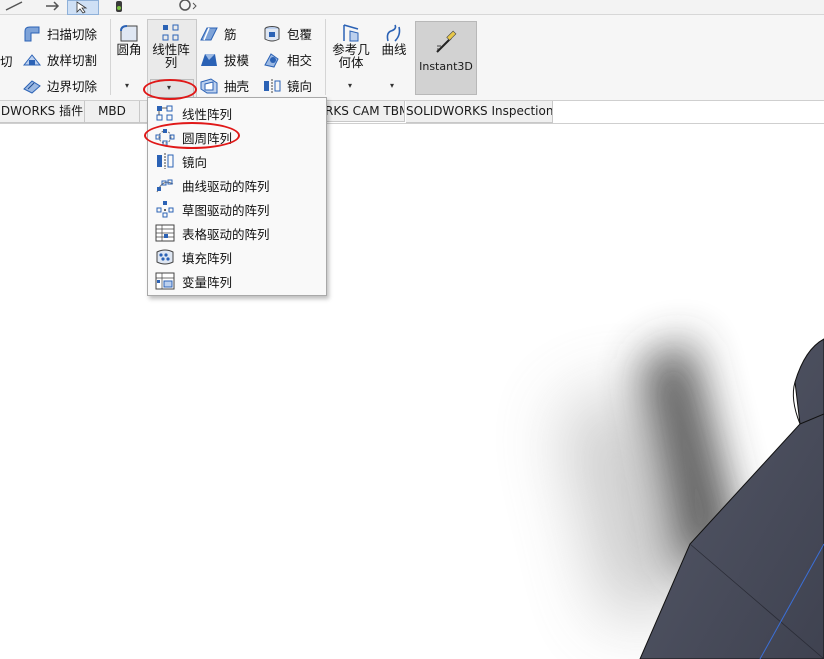 This screenshot has height=659, width=824. What do you see at coordinates (271, 60) in the screenshot?
I see `intersect-icon` at bounding box center [271, 60].